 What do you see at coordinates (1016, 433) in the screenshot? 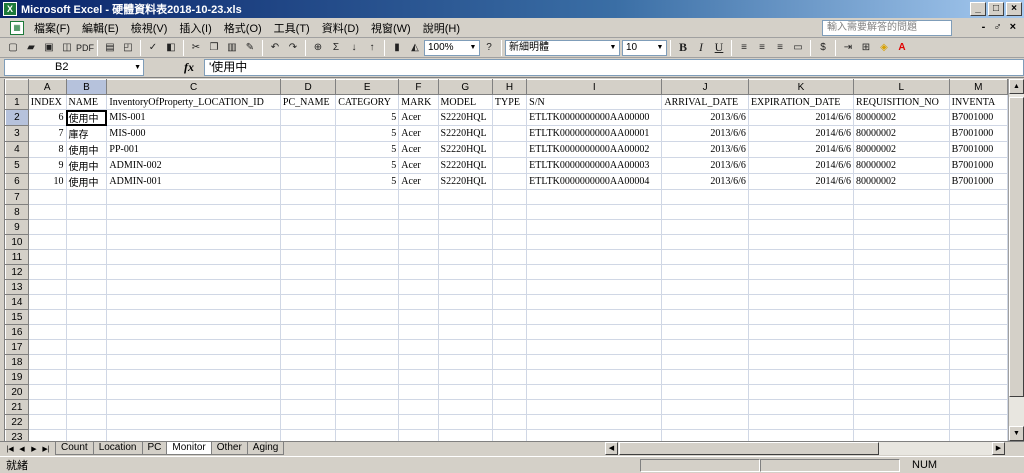
I see `scroll-down-icon: ▼` at bounding box center [1016, 433].